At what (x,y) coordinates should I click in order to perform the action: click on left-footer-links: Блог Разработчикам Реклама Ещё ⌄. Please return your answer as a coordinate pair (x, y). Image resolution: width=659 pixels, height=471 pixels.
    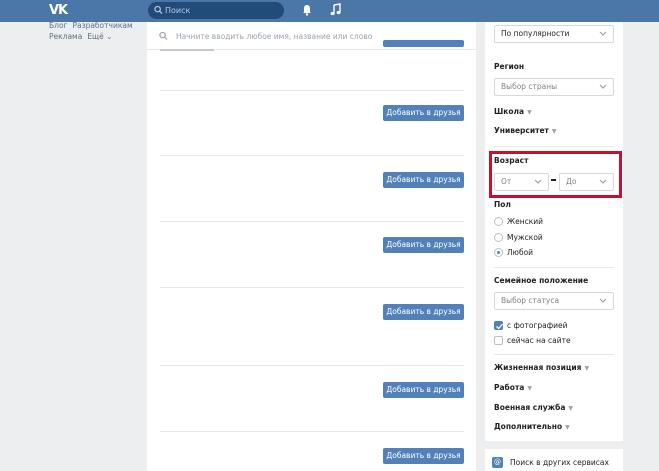
    Looking at the image, I should click on (93, 31).